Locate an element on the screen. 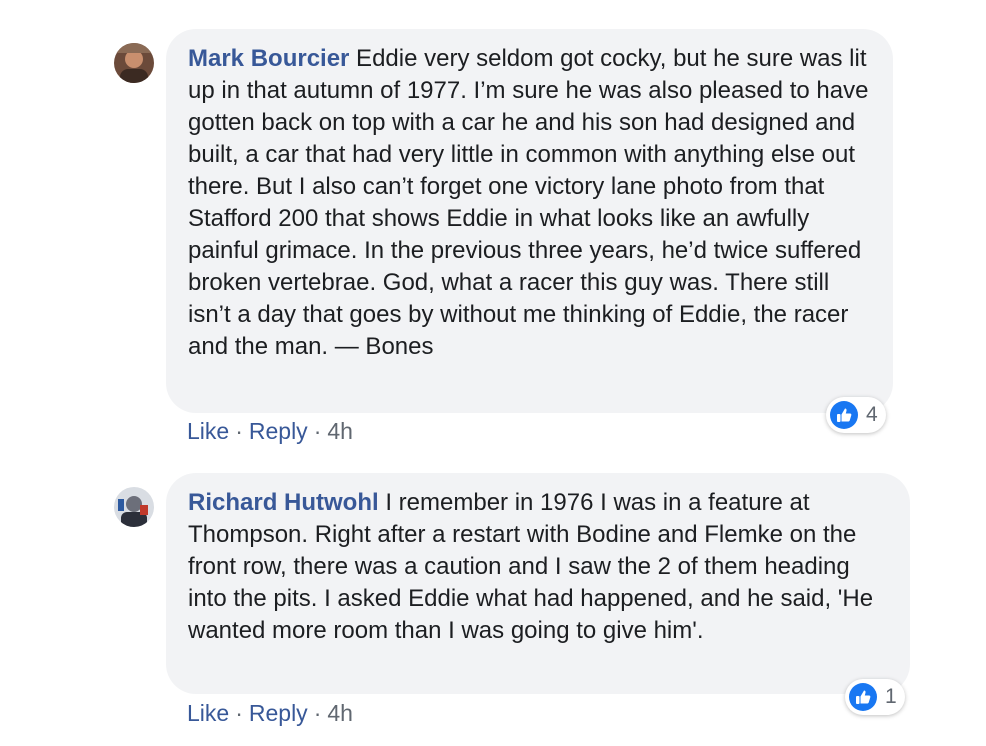 Image resolution: width=986 pixels, height=746 pixels. reaction-summary: 1 is located at coordinates (875, 697).